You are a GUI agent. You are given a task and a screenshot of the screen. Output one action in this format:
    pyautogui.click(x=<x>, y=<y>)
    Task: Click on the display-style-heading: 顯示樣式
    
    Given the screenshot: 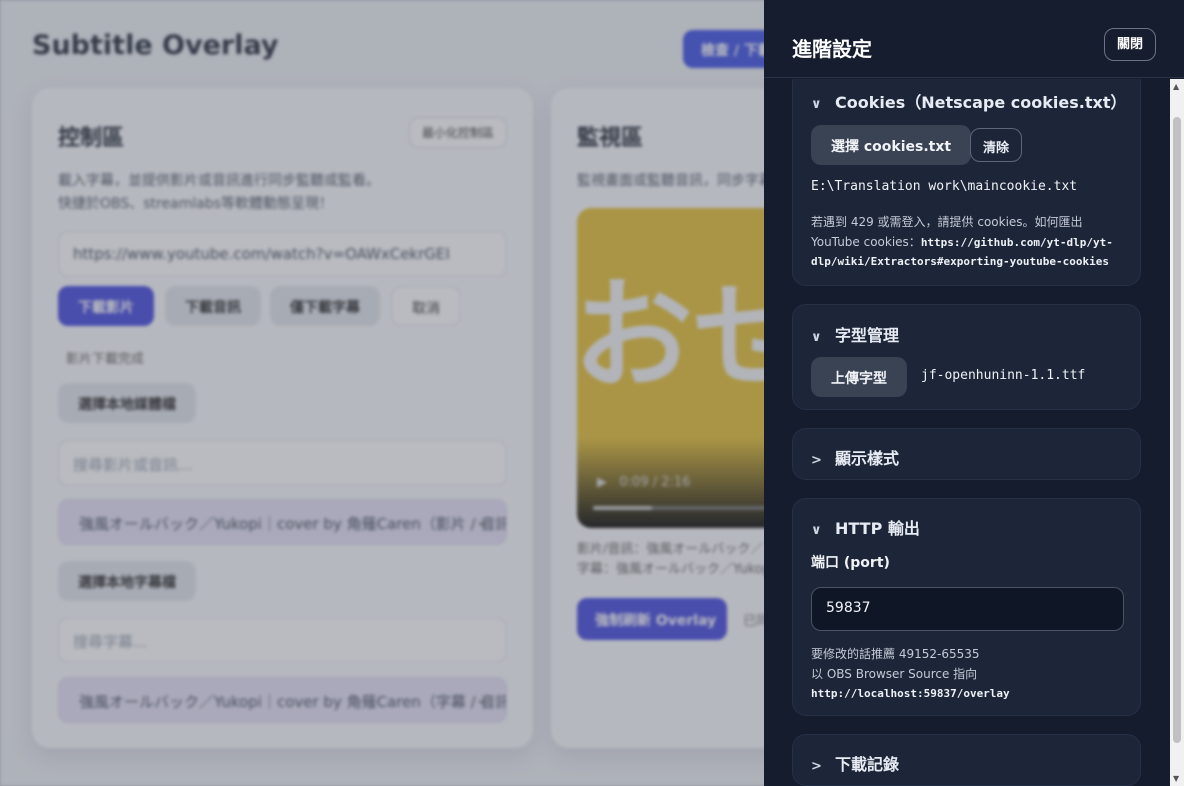 What is the action you would take?
    pyautogui.click(x=867, y=458)
    